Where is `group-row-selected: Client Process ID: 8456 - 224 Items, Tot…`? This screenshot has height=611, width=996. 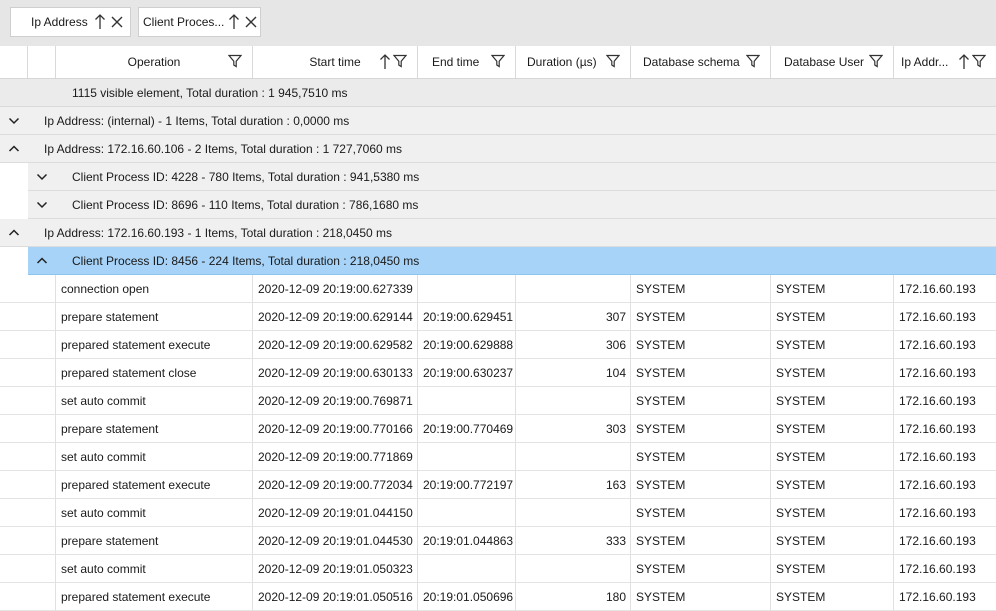 group-row-selected: Client Process ID: 8456 - 224 Items, Tot… is located at coordinates (512, 261).